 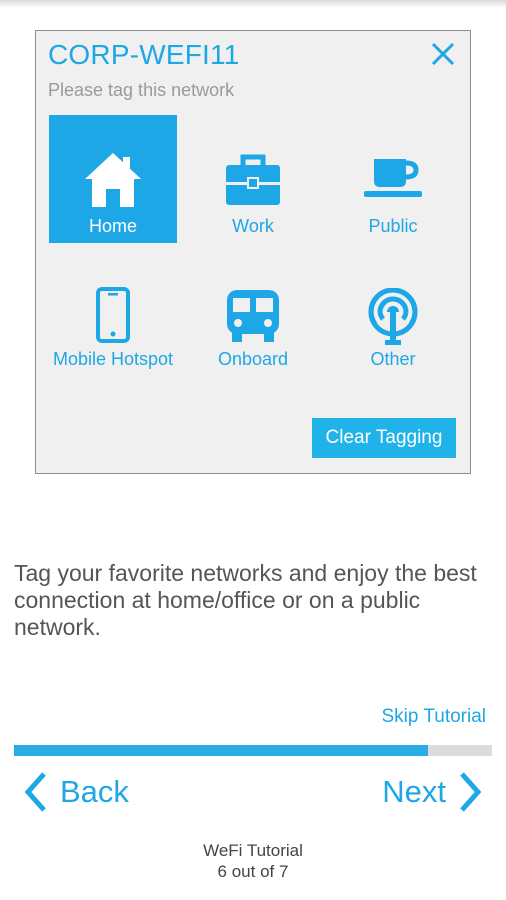 I want to click on tag-work: Work, so click(x=253, y=179).